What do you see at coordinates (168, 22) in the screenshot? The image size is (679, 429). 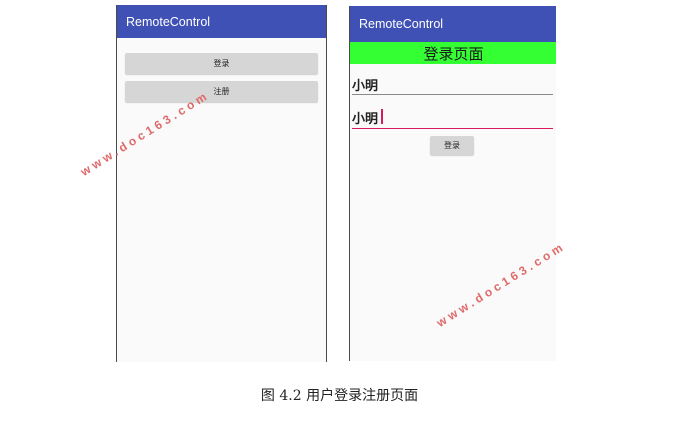 I see `left-app-title: RemoteControl` at bounding box center [168, 22].